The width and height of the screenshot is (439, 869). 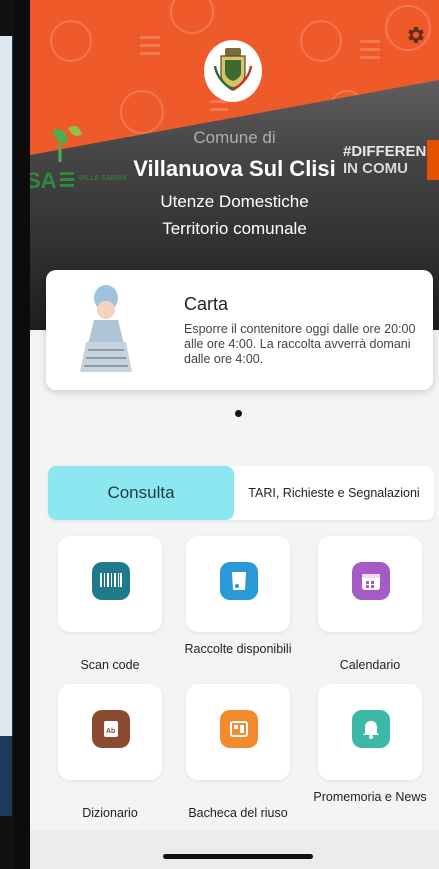 What do you see at coordinates (239, 729) in the screenshot?
I see `board-icon` at bounding box center [239, 729].